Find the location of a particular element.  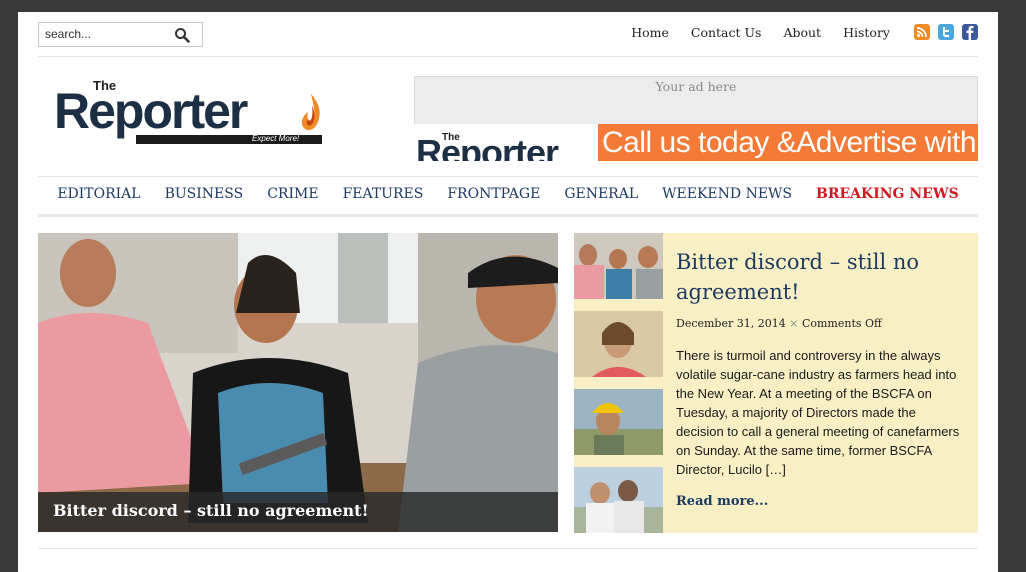

nav-divider-top is located at coordinates (508, 176).